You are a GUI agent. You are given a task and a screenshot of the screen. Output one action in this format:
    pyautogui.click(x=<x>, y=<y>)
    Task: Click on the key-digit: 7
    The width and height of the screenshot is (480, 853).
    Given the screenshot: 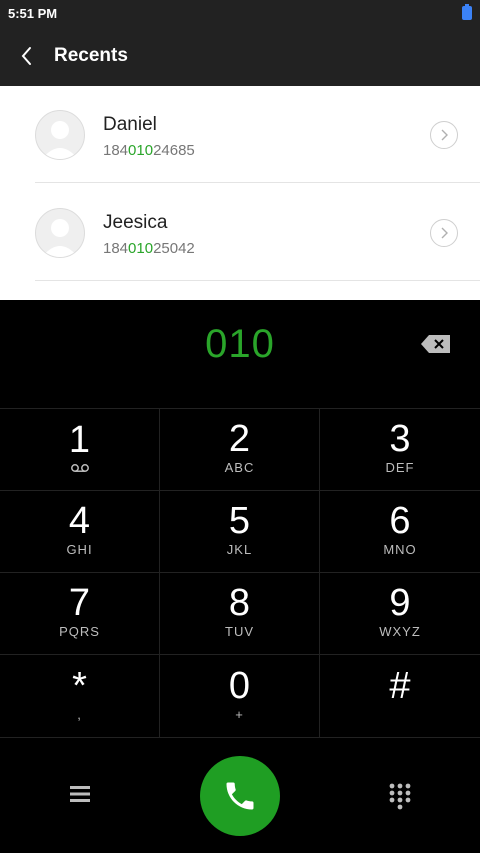 What is the action you would take?
    pyautogui.click(x=79, y=603)
    